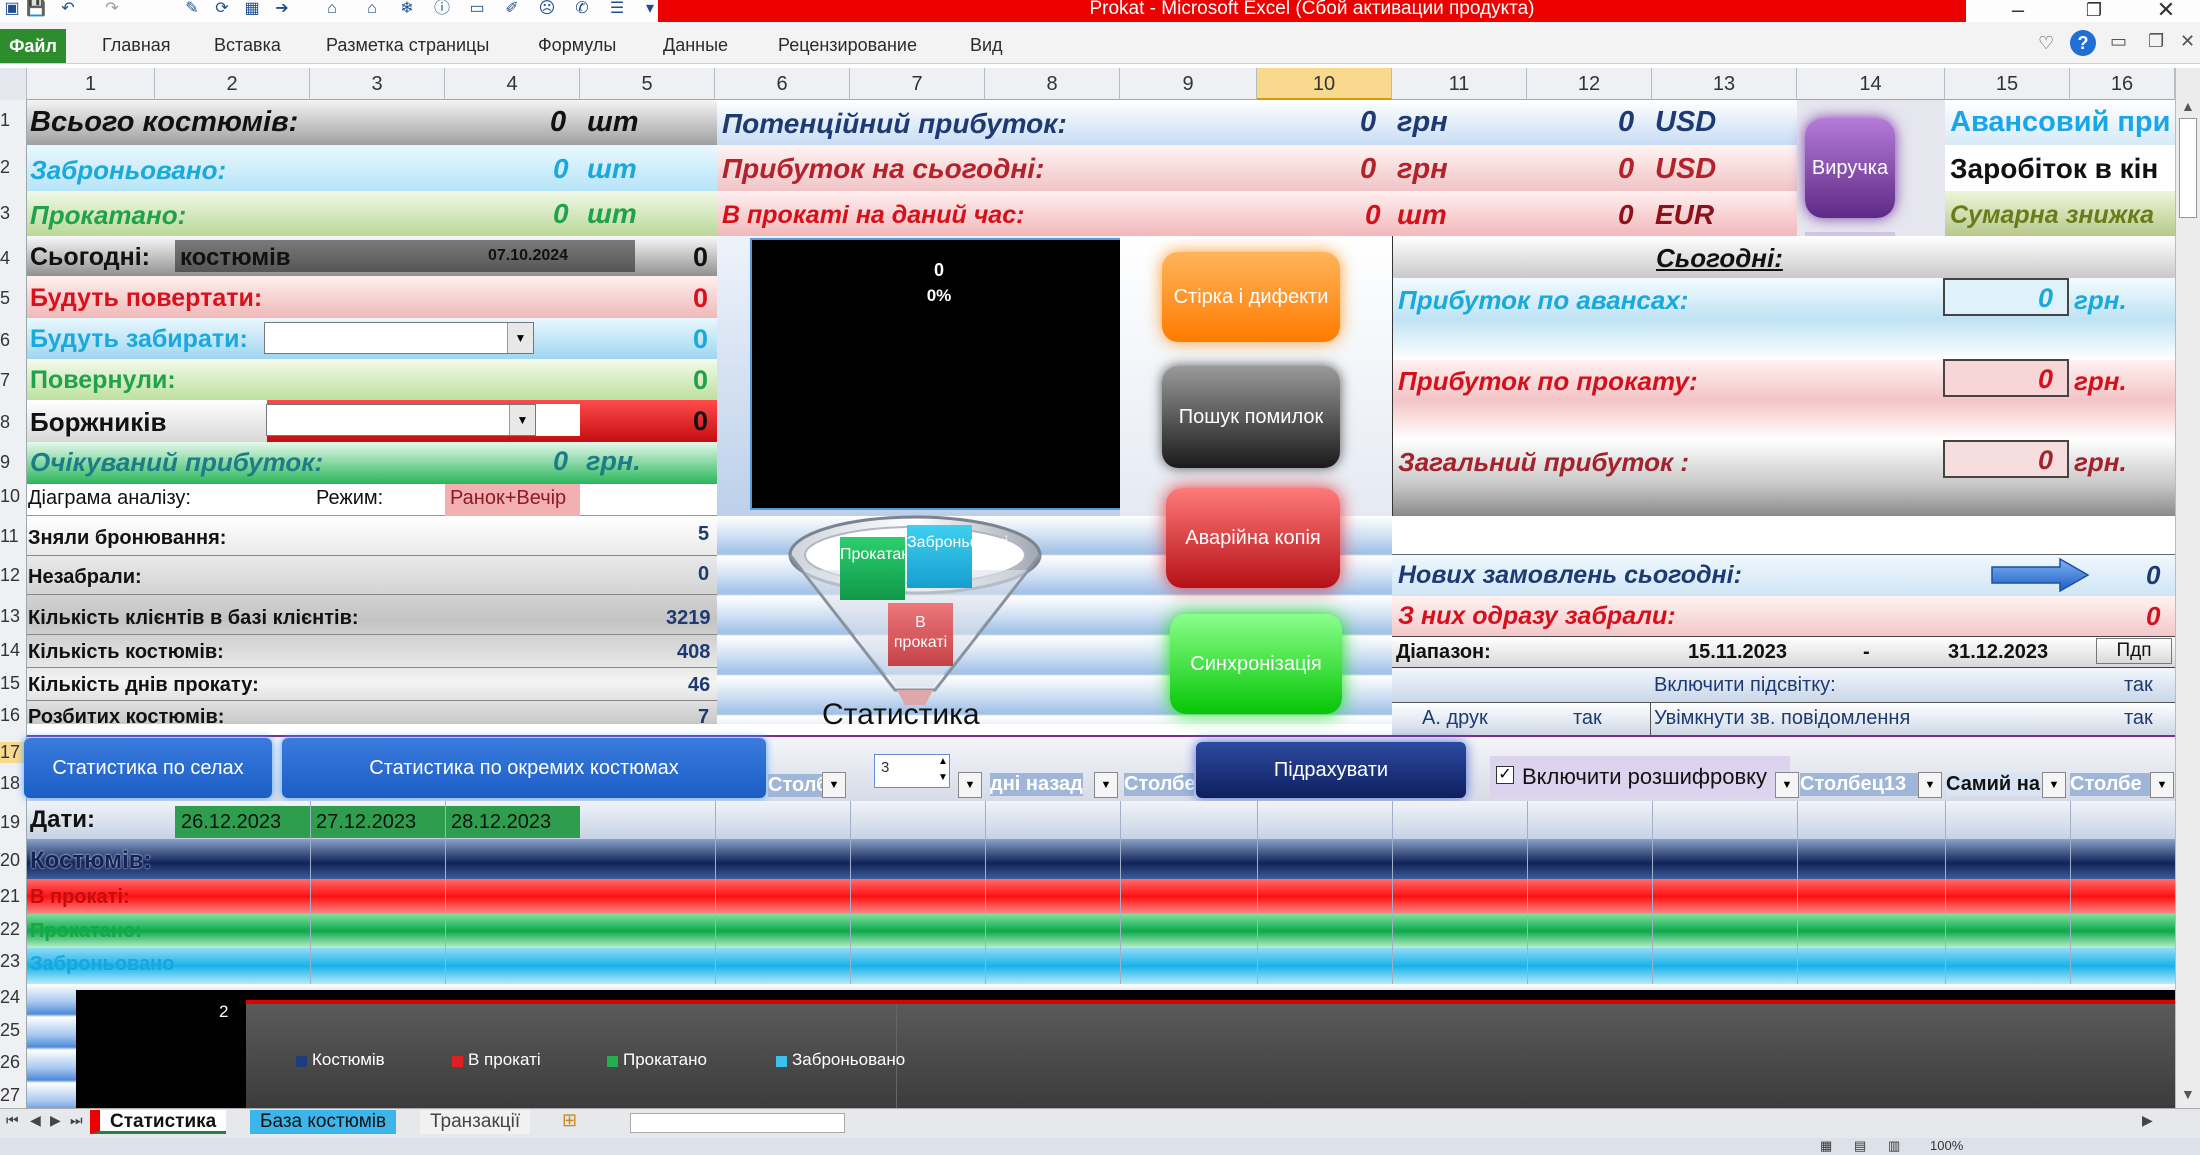 The width and height of the screenshot is (2200, 1155). I want to click on spinner-up-icon: ▲, so click(943, 761).